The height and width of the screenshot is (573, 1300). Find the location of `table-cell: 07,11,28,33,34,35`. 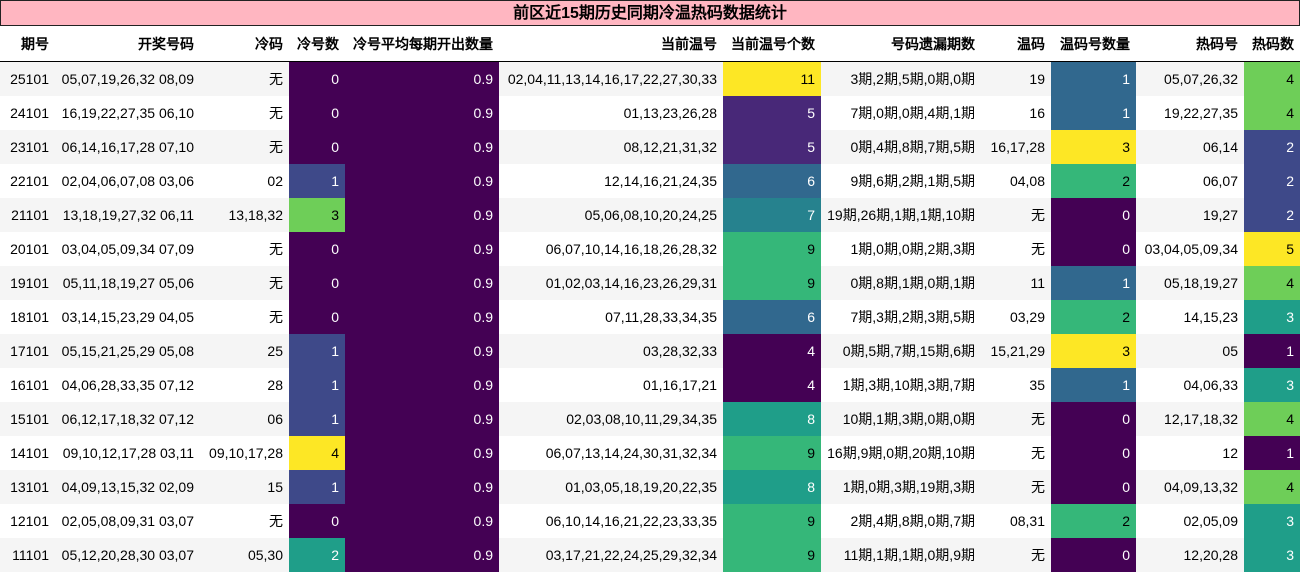

table-cell: 07,11,28,33,34,35 is located at coordinates (611, 317).